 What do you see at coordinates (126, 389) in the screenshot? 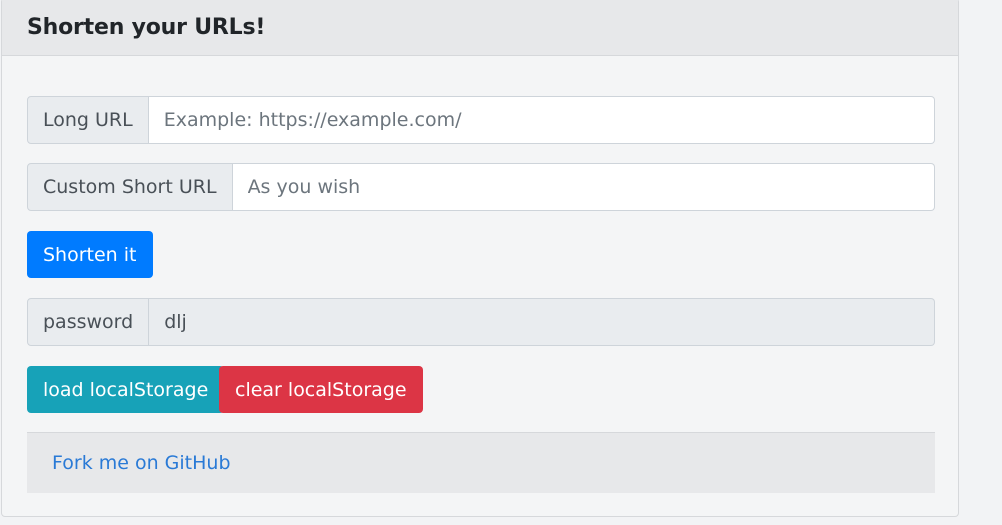
I see `load-localstorage-button: load localStorage` at bounding box center [126, 389].